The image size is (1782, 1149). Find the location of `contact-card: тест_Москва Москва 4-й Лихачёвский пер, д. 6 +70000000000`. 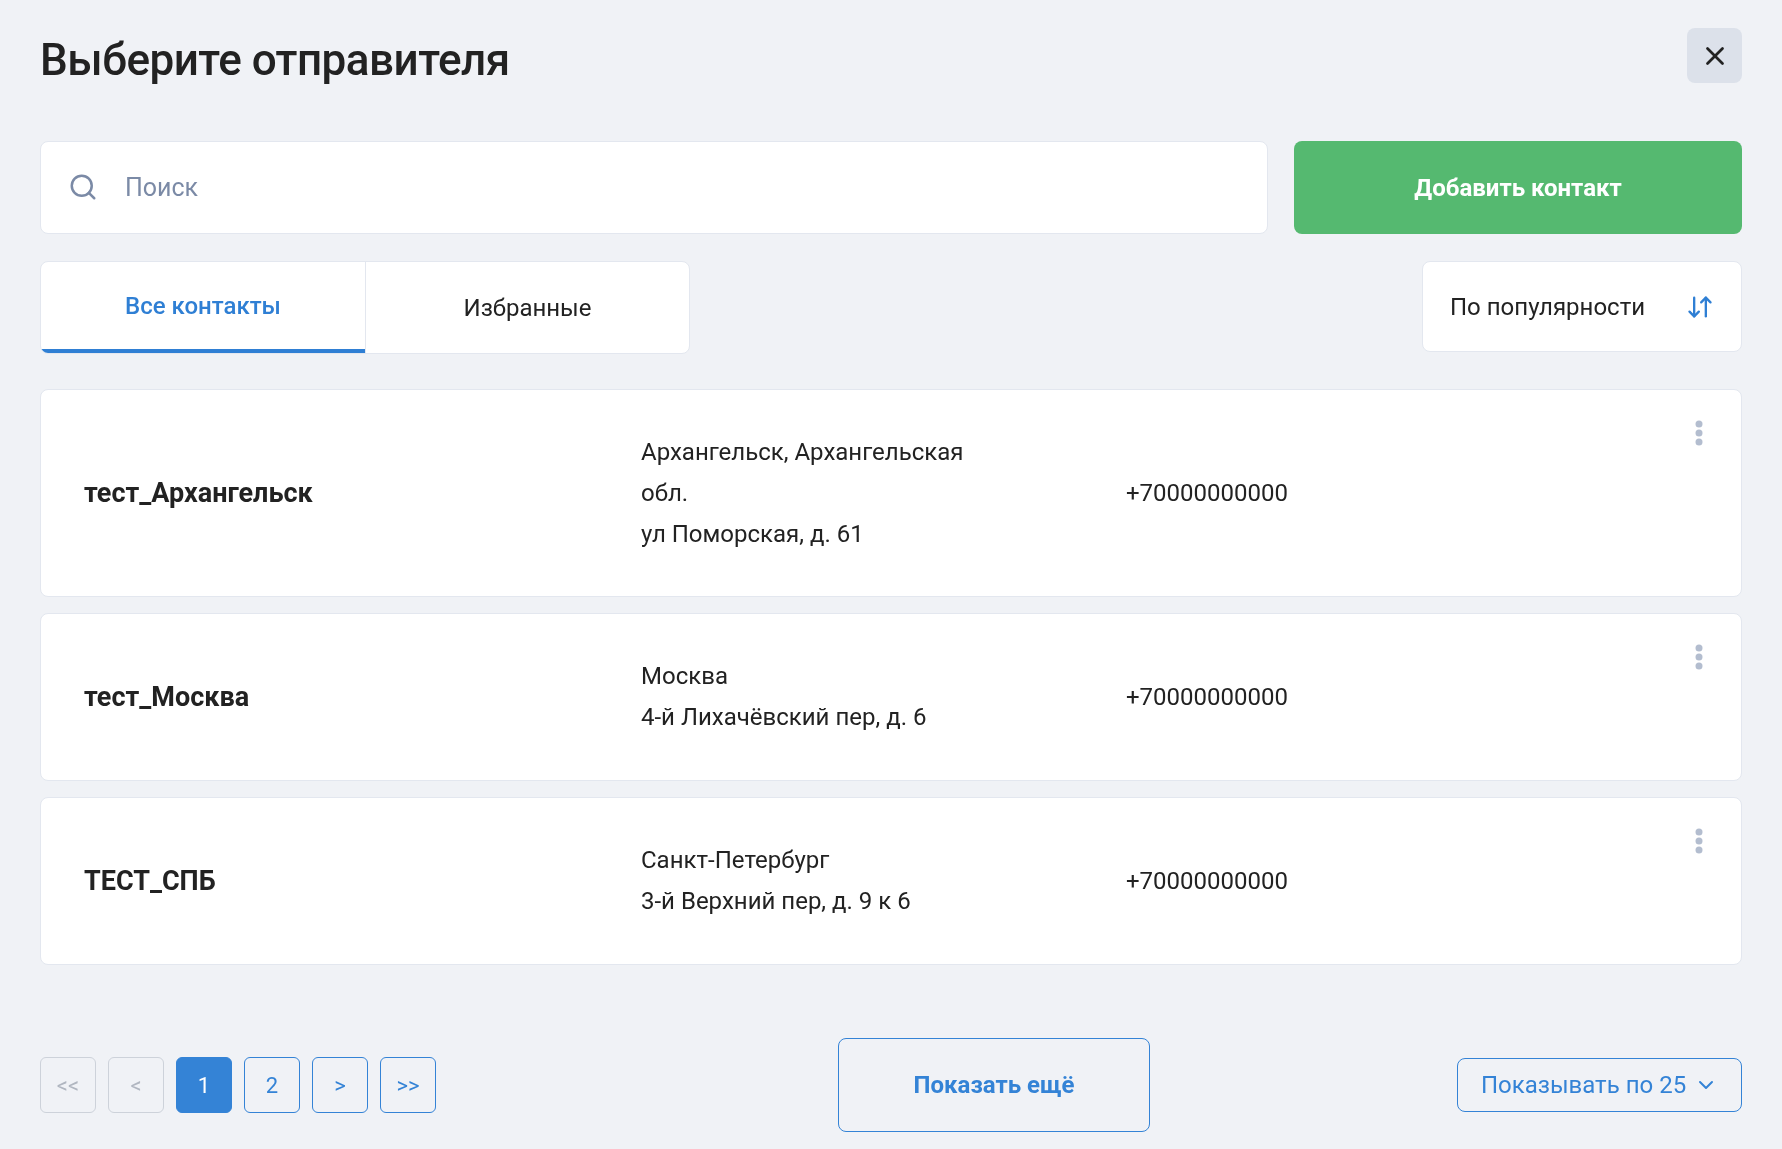

contact-card: тест_Москва Москва 4-й Лихачёвский пер, д. 6 +70000000000 is located at coordinates (891, 697).